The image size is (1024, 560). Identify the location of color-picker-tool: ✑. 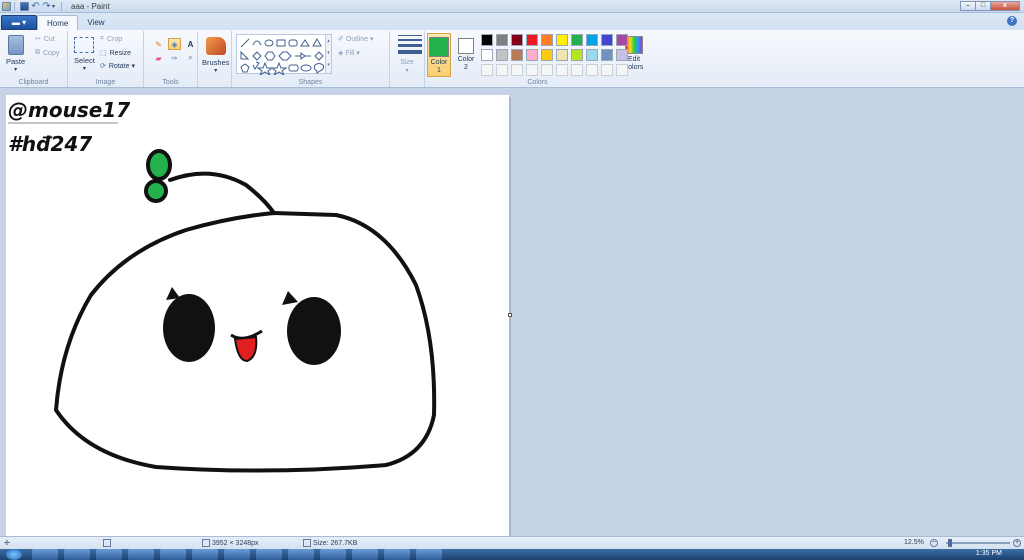
(174, 58).